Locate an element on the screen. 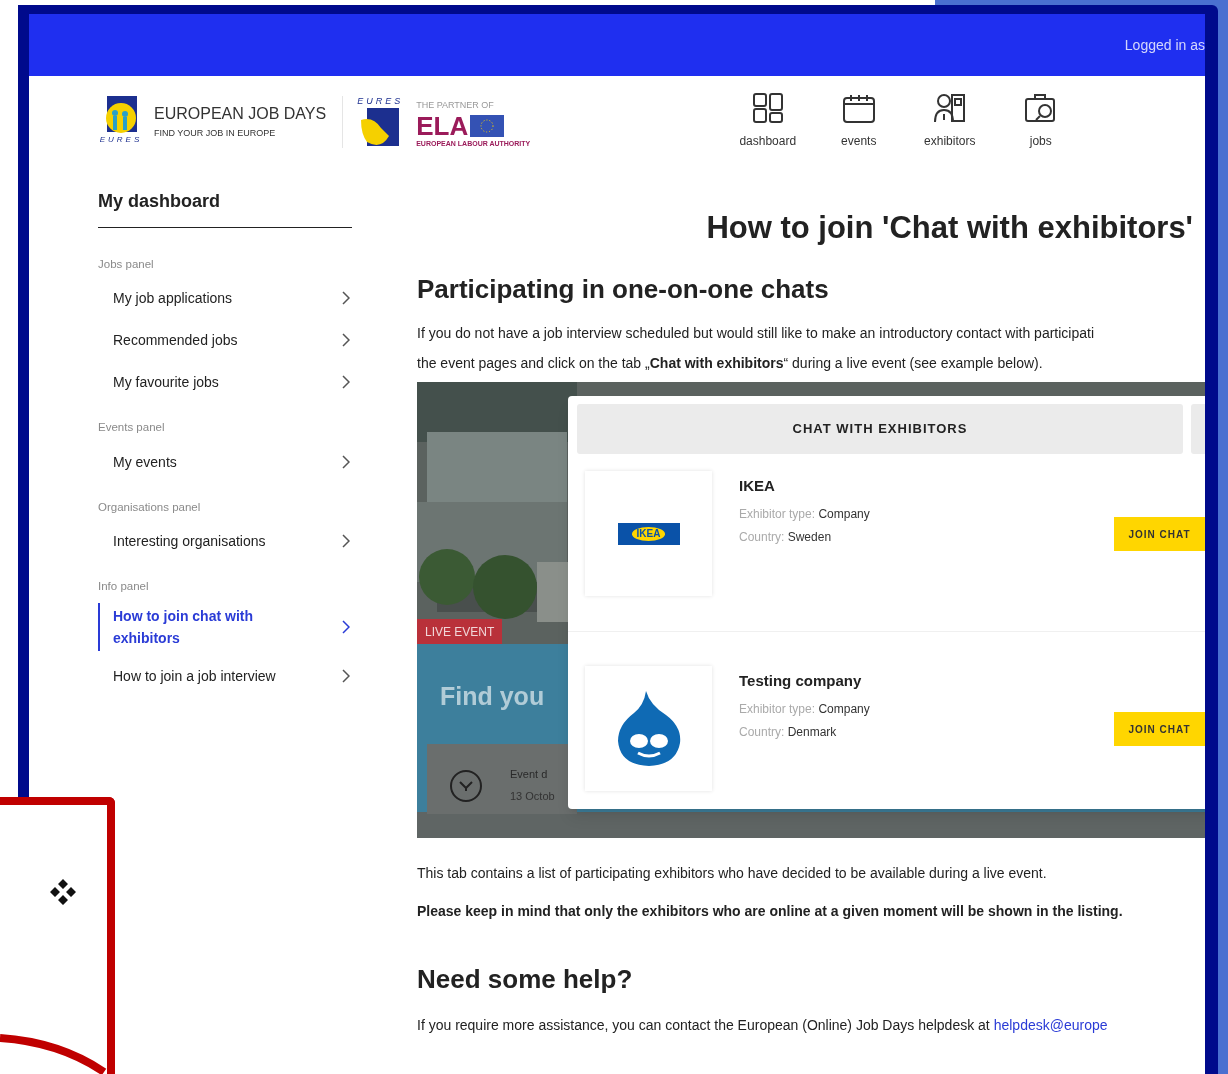 The height and width of the screenshot is (1074, 1228). sidebar-item: How to join a job interview is located at coordinates (225, 676).